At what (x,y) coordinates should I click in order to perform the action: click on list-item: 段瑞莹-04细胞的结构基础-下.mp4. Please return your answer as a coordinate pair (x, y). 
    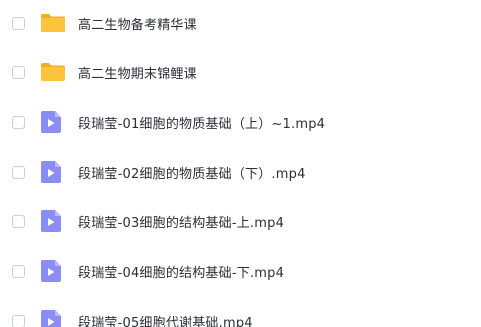
    Looking at the image, I should click on (240, 271).